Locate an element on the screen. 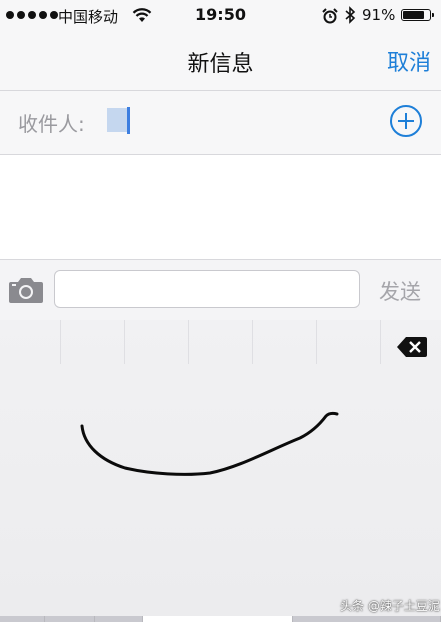  page-title: 新信息 is located at coordinates (220, 64).